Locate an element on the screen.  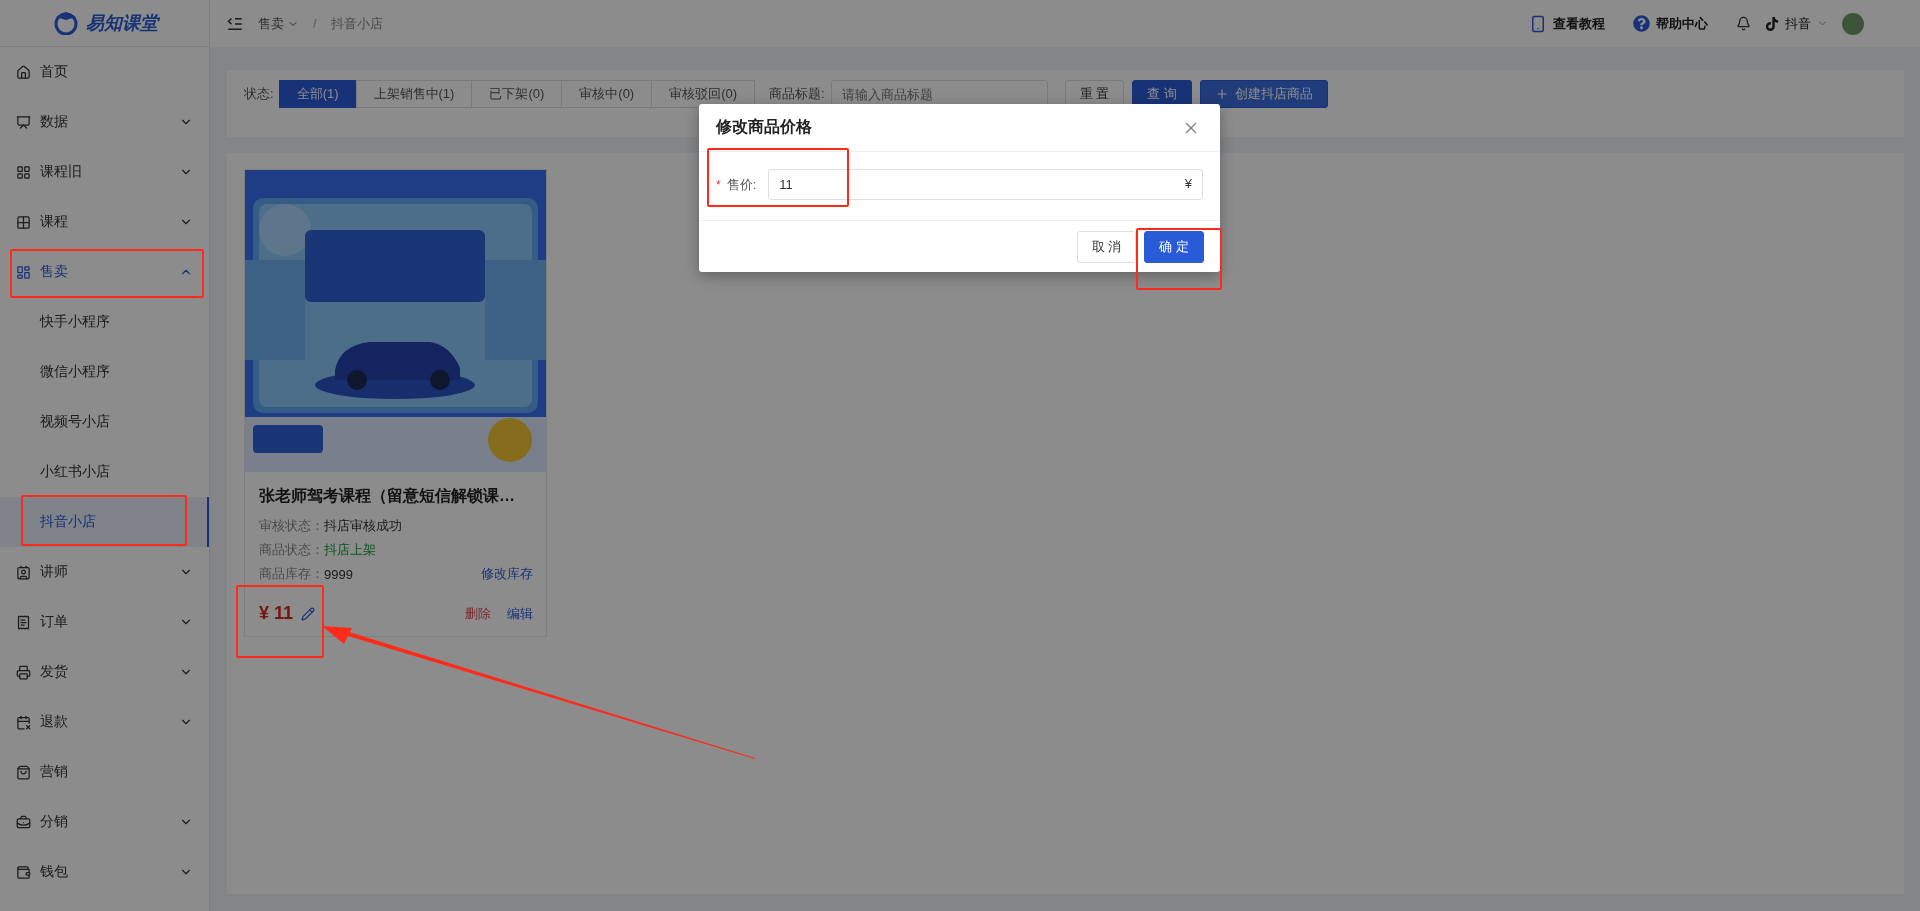
help-link: 帮助中心 is located at coordinates (1670, 23).